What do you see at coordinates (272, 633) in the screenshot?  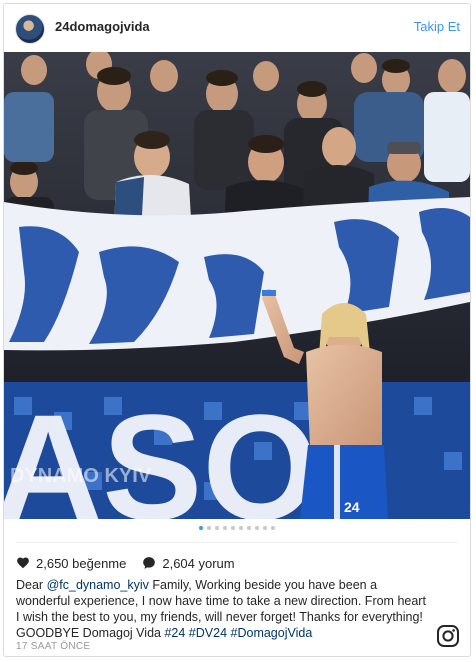 I see `hashtag-link: #DomagojVida` at bounding box center [272, 633].